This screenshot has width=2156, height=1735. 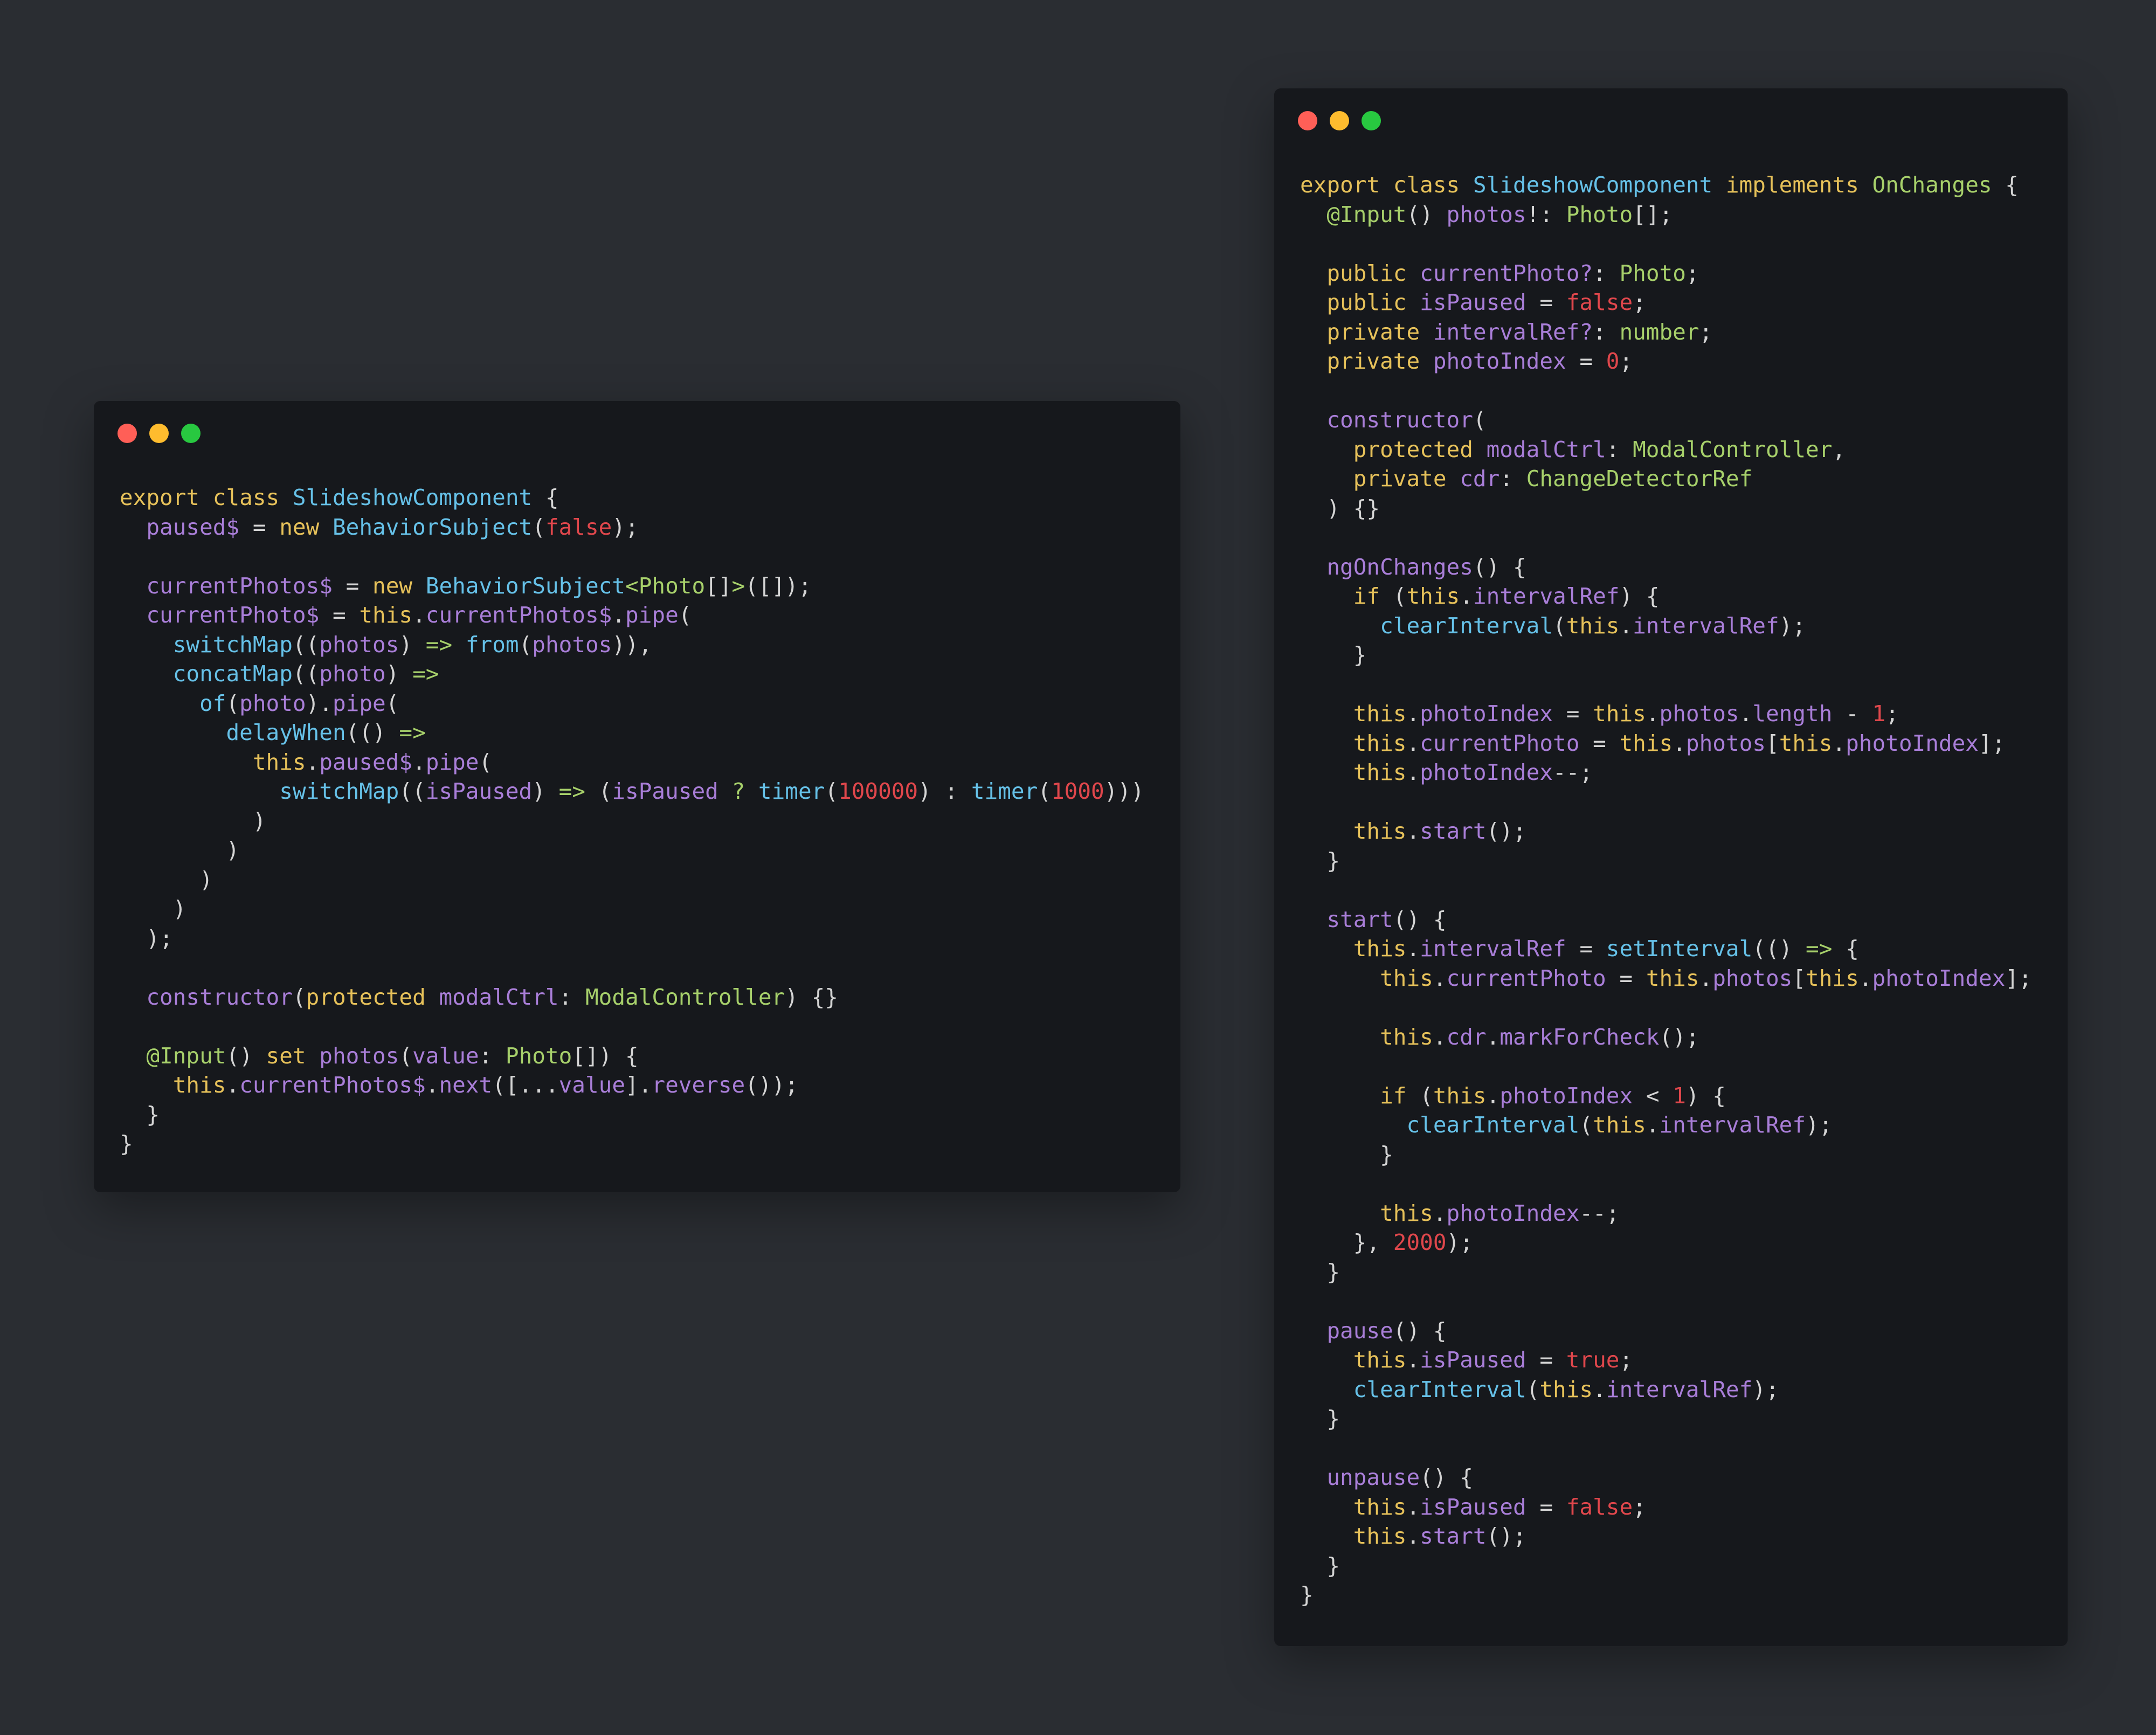 I want to click on code-token: intervalRef?, so click(x=1513, y=332).